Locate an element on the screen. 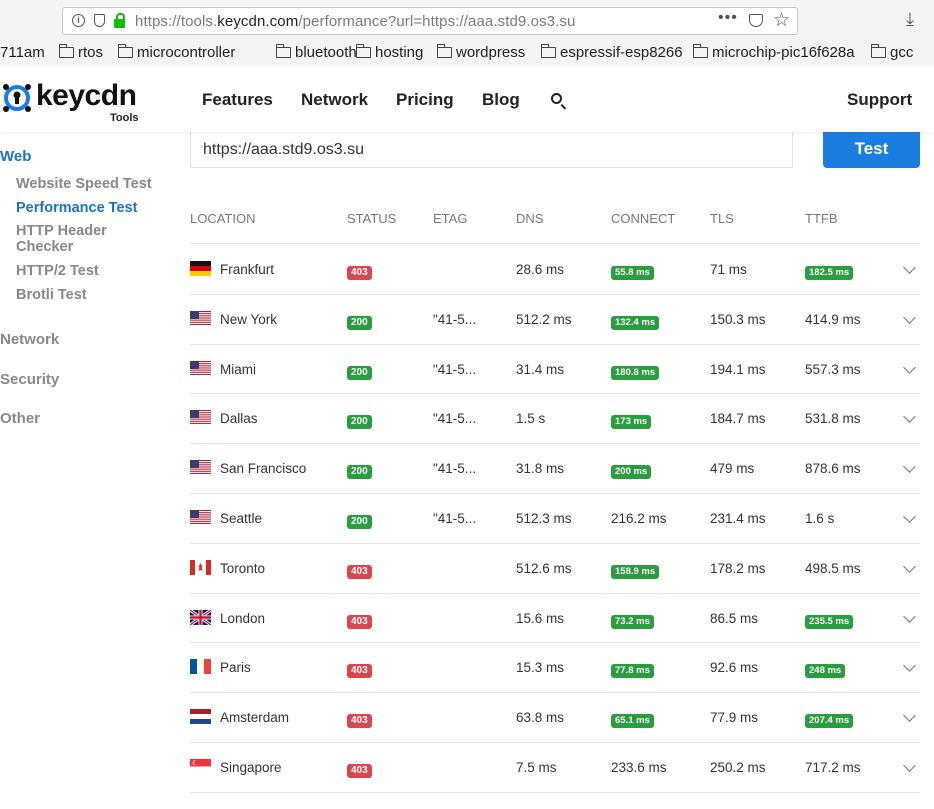 The width and height of the screenshot is (934, 809). column-header-etag: ETAG is located at coordinates (450, 218).